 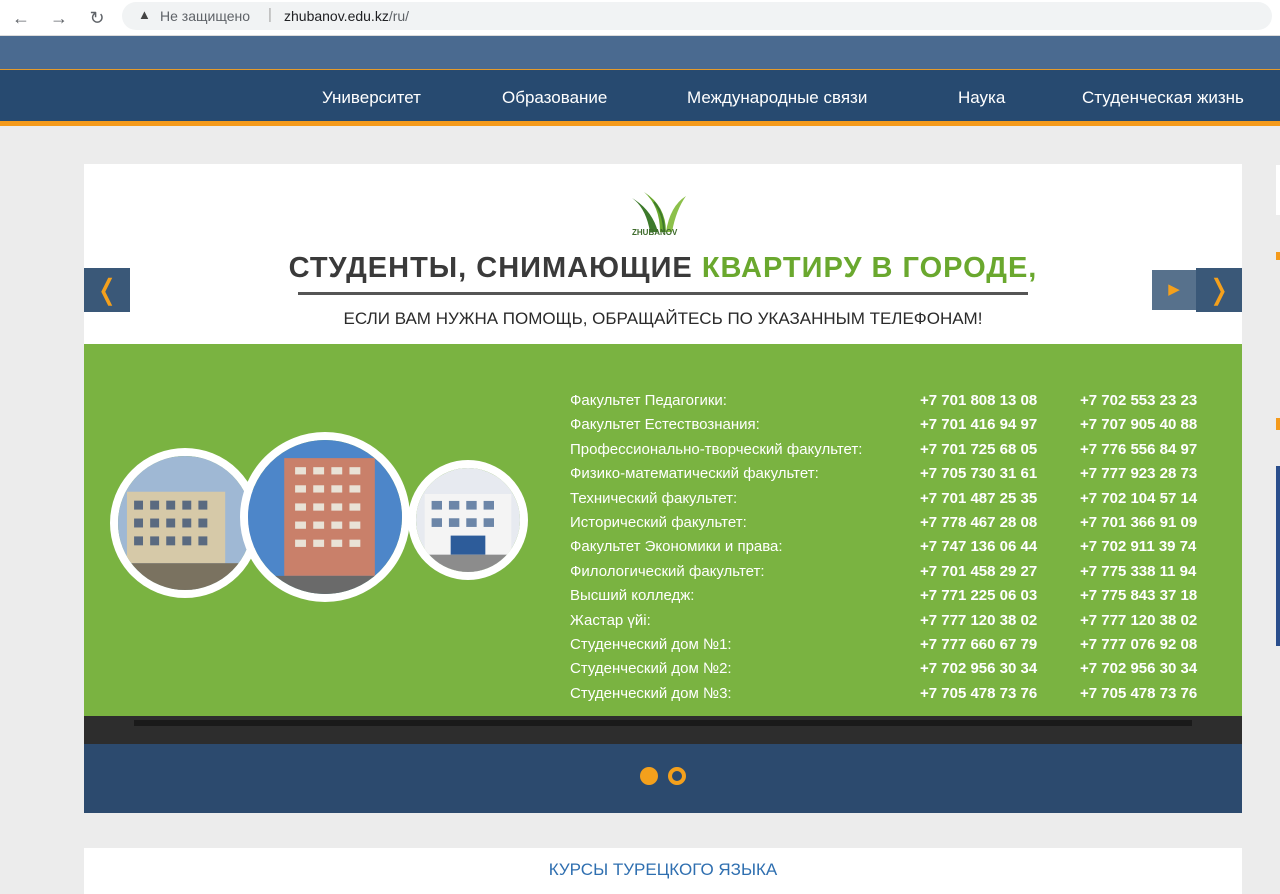 I want to click on logo-text: ZHUBANOV, so click(x=655, y=232).